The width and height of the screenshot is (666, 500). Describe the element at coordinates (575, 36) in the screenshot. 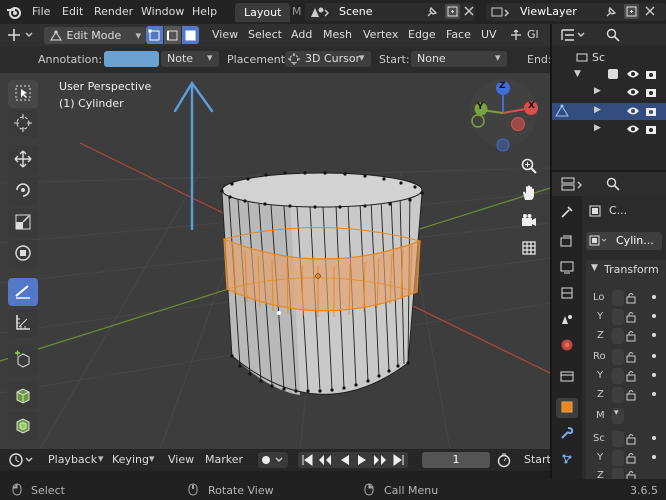

I see `outliner-editor-icon` at that location.